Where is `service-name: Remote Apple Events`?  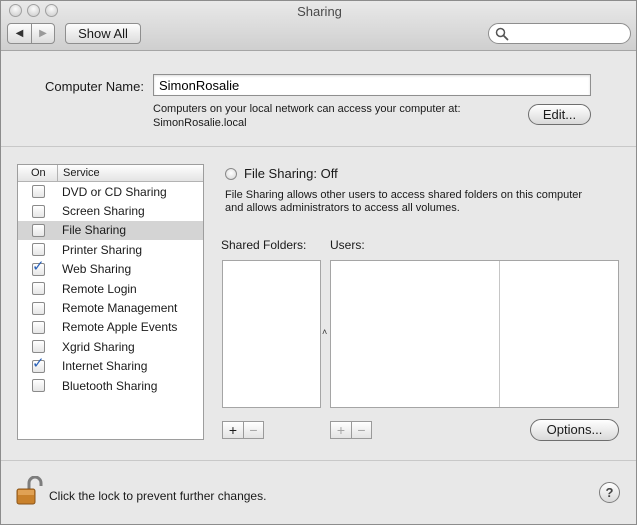
service-name: Remote Apple Events is located at coordinates (120, 327).